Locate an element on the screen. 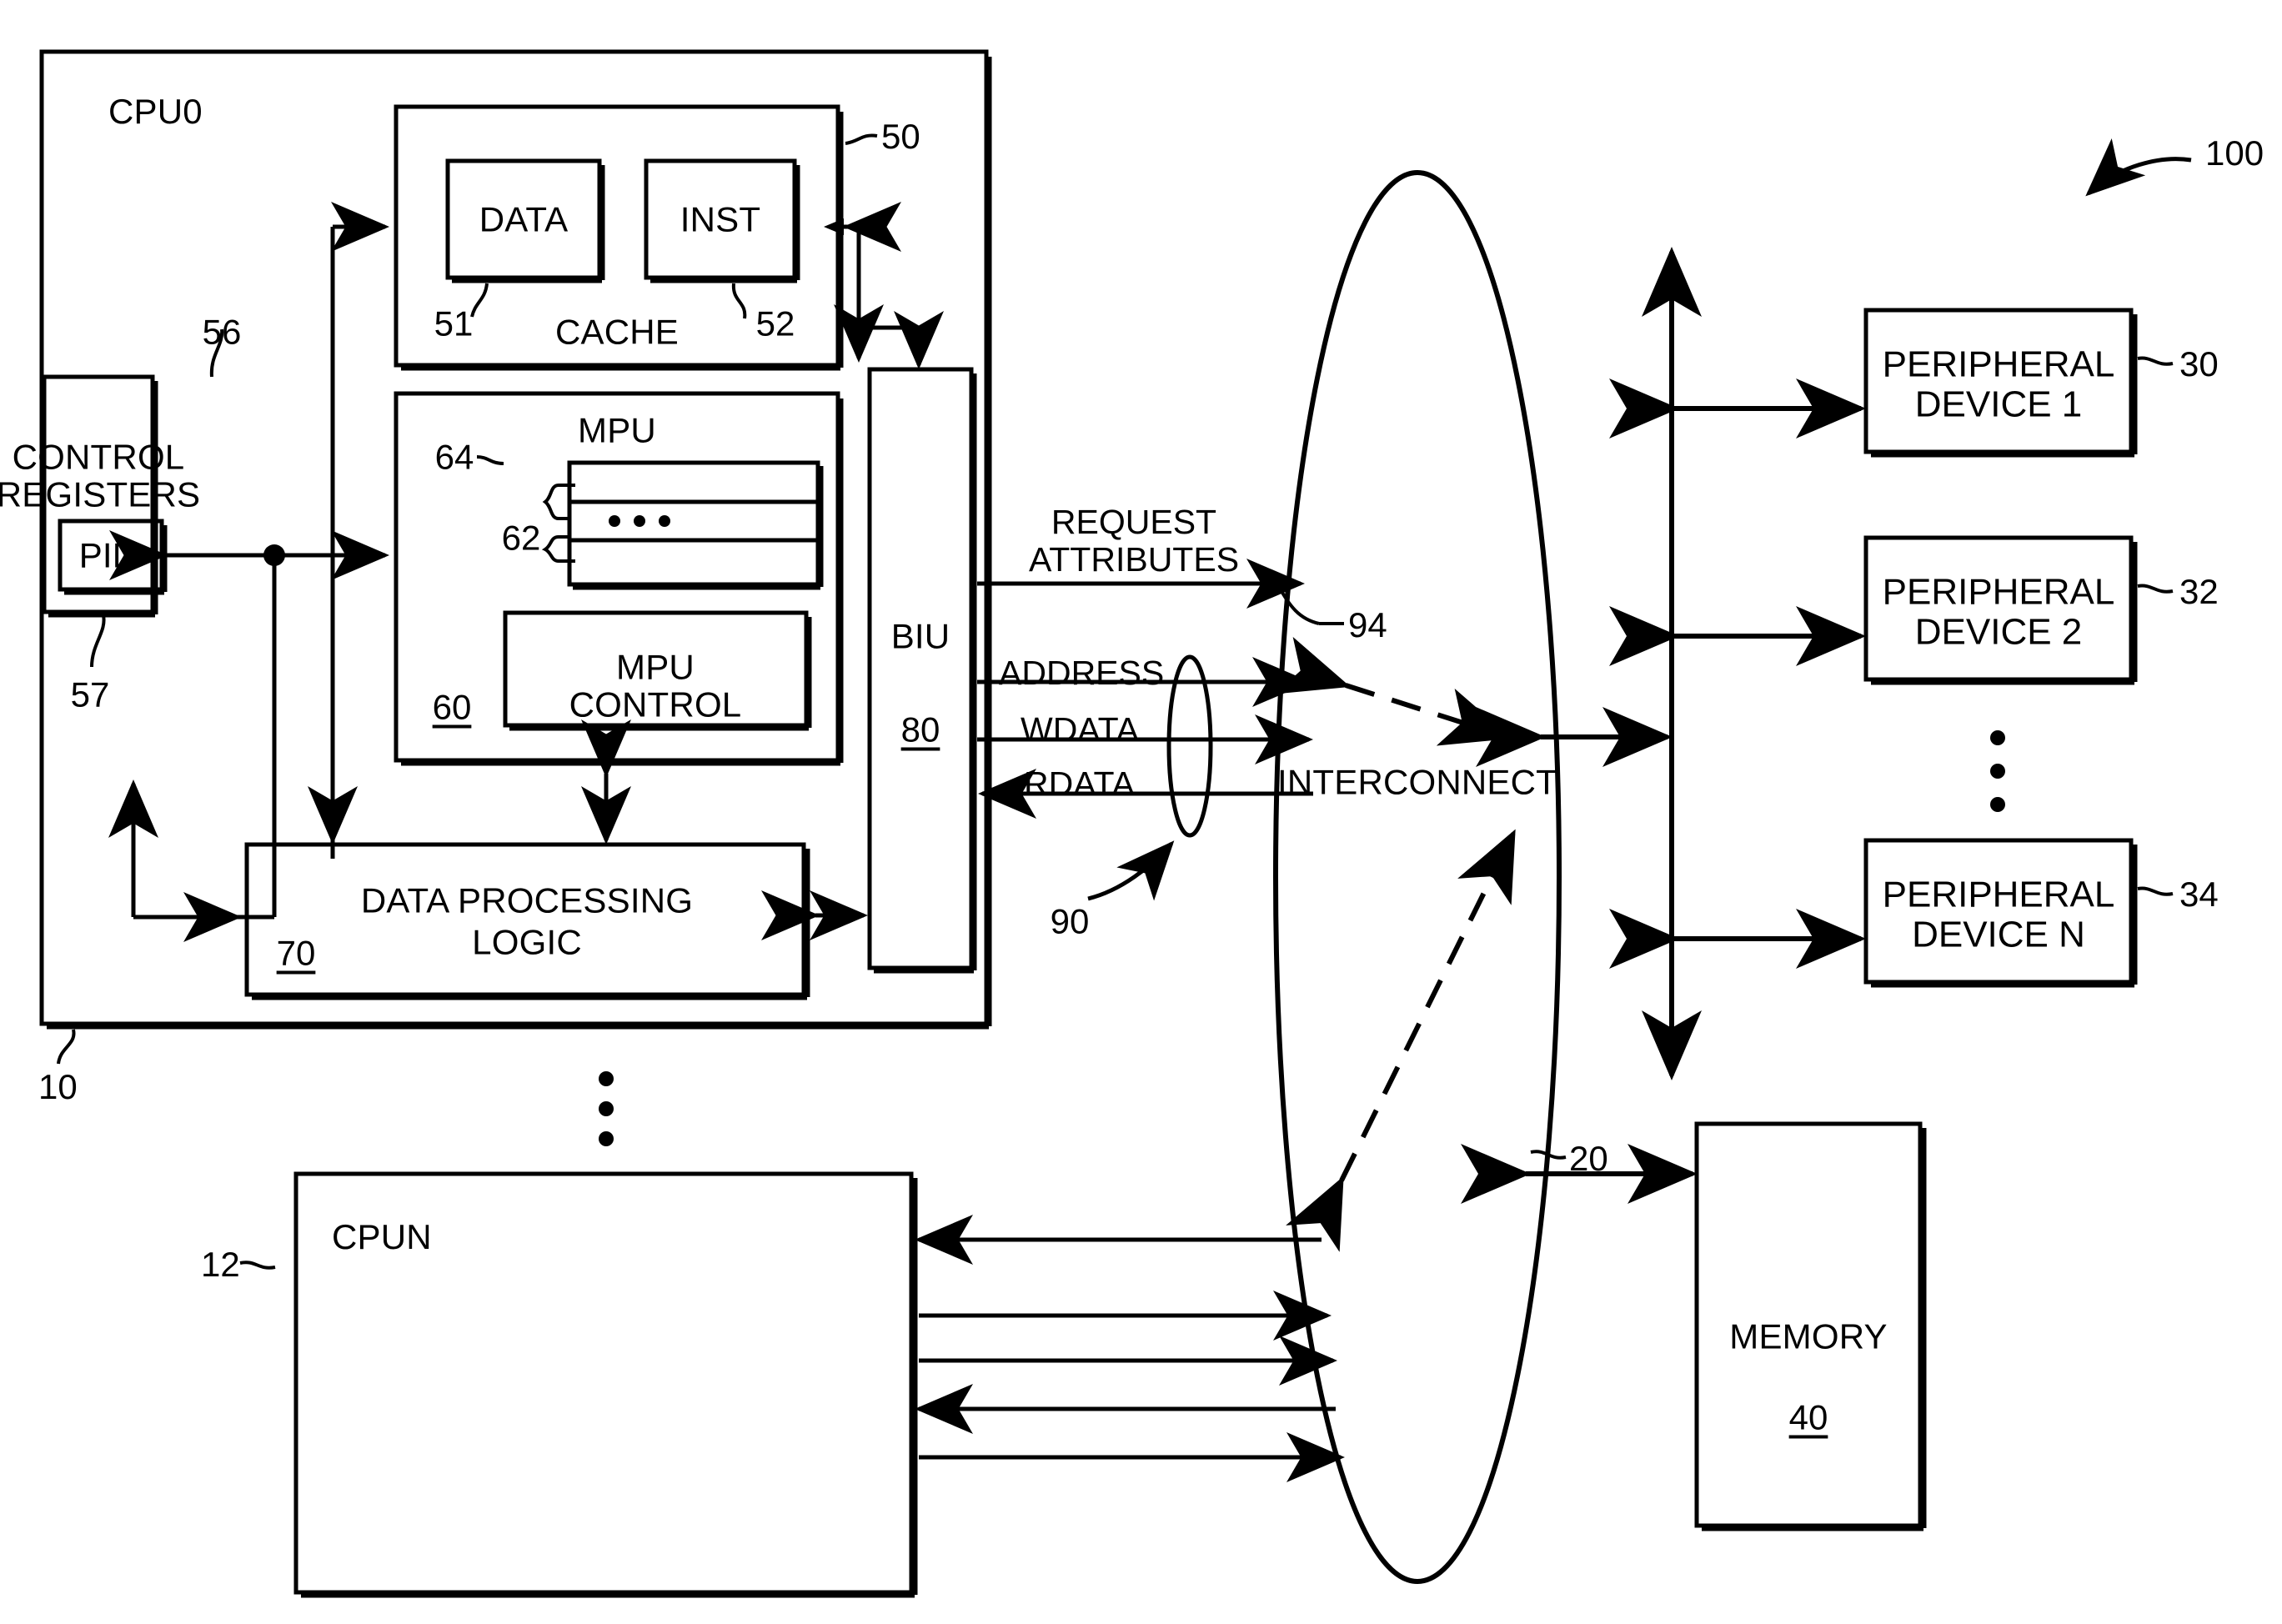 This screenshot has height=1624, width=2282. system-ref-arrow is located at coordinates (2138, 168).